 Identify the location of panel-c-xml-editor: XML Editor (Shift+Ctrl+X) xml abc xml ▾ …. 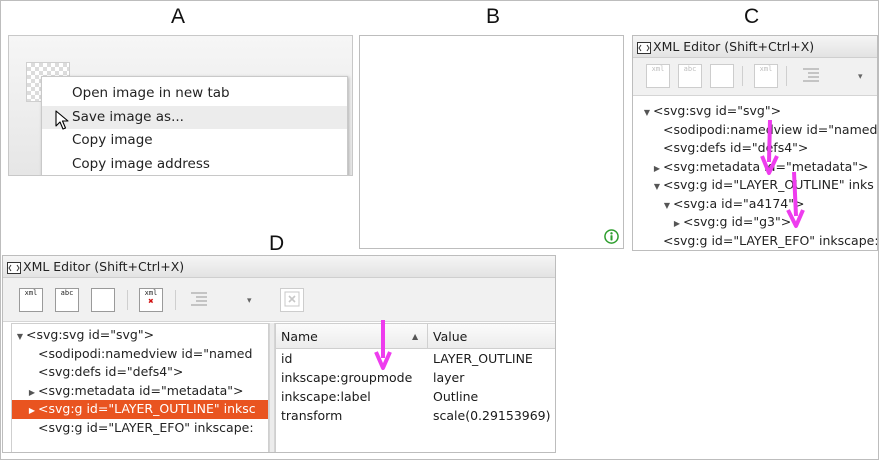
(755, 143).